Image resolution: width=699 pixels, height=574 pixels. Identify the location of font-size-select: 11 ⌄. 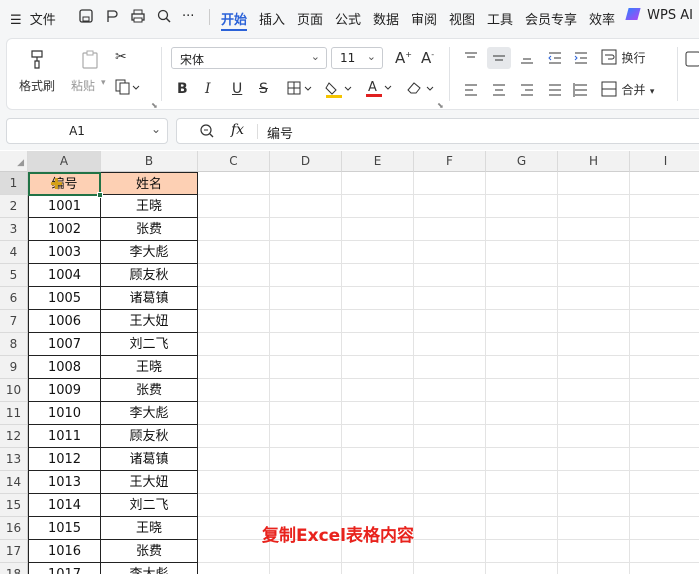
(357, 58).